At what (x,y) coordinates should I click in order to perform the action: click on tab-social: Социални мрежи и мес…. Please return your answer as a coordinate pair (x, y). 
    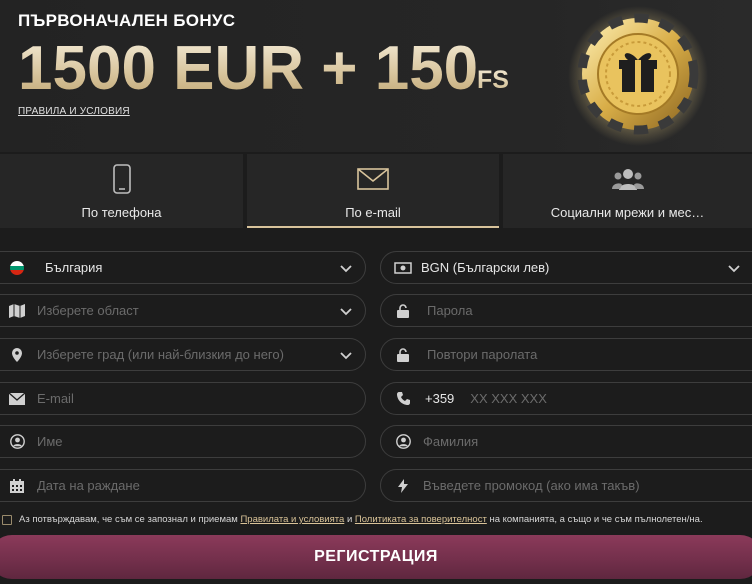
    Looking at the image, I should click on (627, 191).